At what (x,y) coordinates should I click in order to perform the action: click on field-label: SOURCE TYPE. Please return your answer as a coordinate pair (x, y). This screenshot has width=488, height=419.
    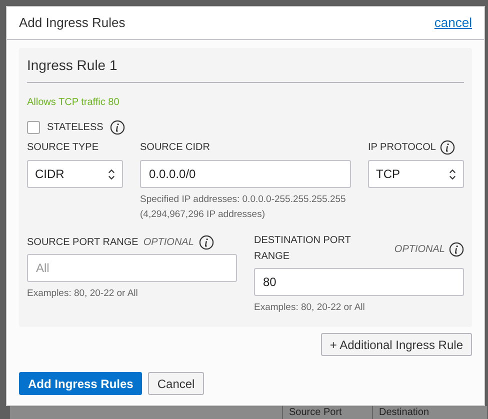
    Looking at the image, I should click on (62, 147).